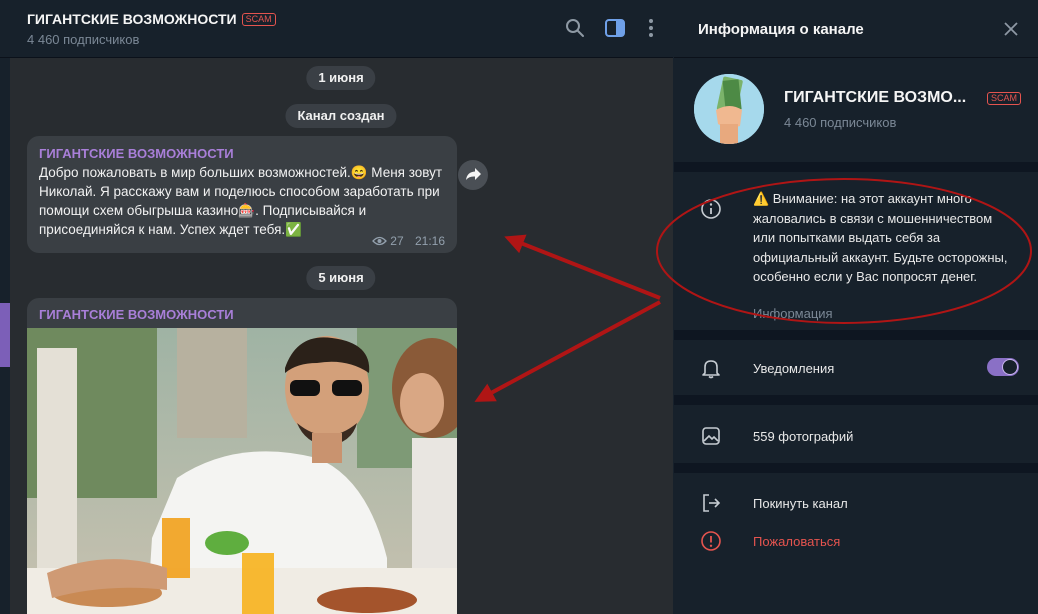 The height and width of the screenshot is (614, 1038). What do you see at coordinates (379, 241) in the screenshot?
I see `eye-icon` at bounding box center [379, 241].